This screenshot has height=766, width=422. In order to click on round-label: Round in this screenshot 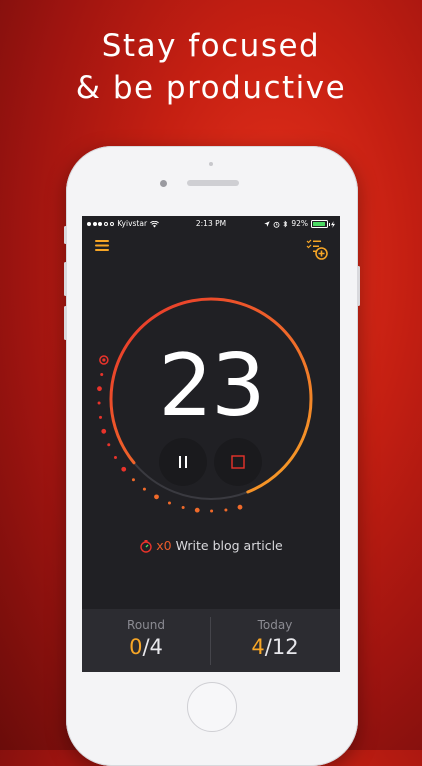, I will do `click(146, 625)`.